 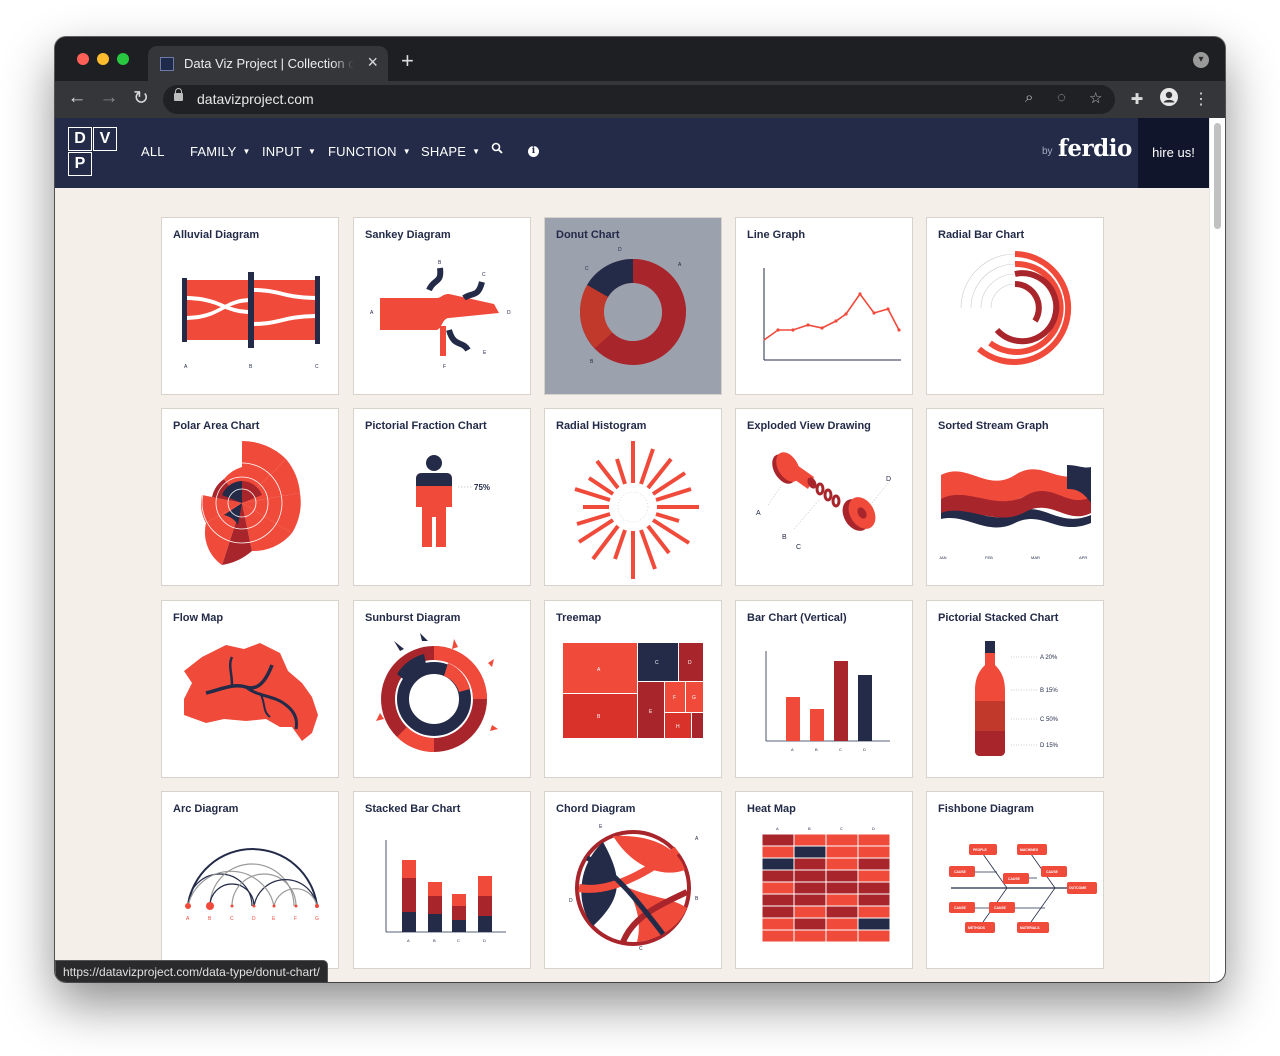 I want to click on card-line-graph: Line Graph, so click(x=824, y=306).